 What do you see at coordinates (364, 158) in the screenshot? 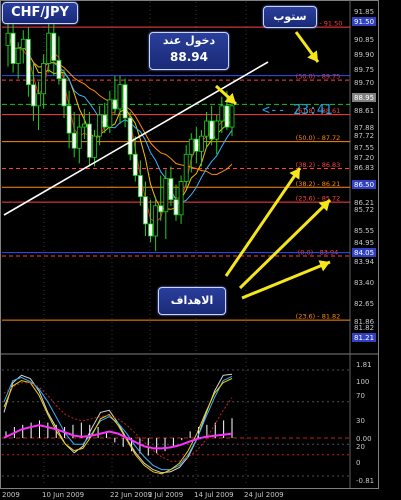
I see `price-axis-tick: 87.20` at bounding box center [364, 158].